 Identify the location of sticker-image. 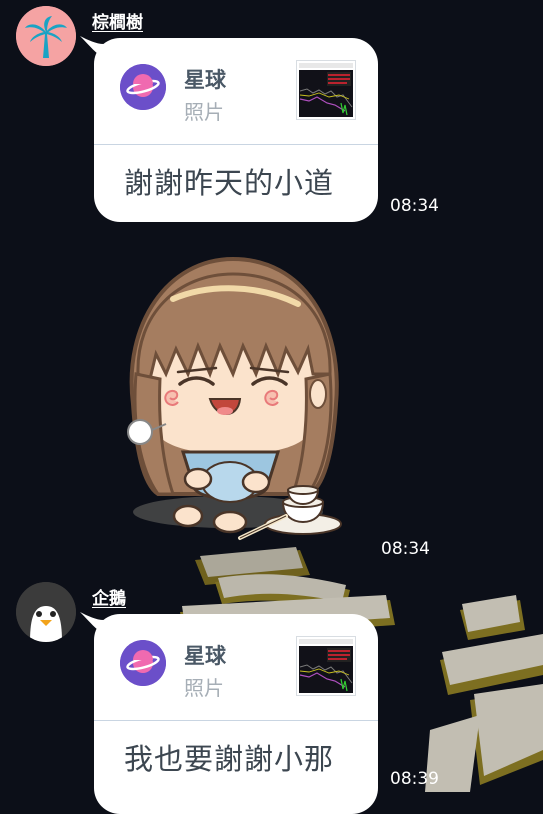
(234, 398).